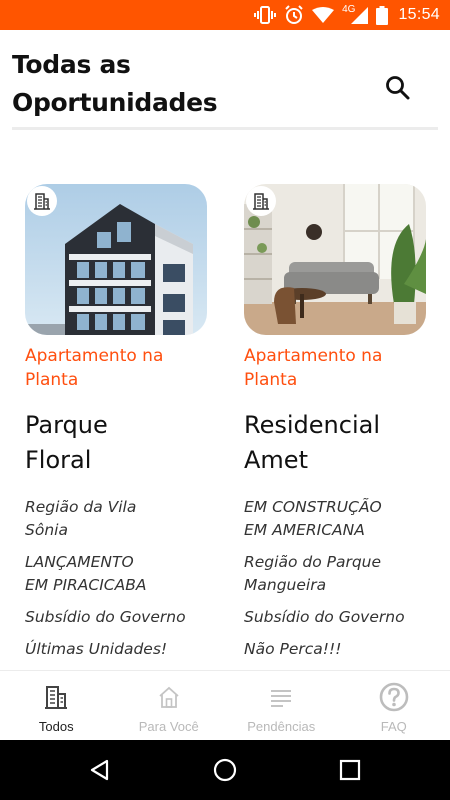 This screenshot has height=800, width=450. What do you see at coordinates (79, 562) in the screenshot?
I see `tag-line1: LANÇAMENTO` at bounding box center [79, 562].